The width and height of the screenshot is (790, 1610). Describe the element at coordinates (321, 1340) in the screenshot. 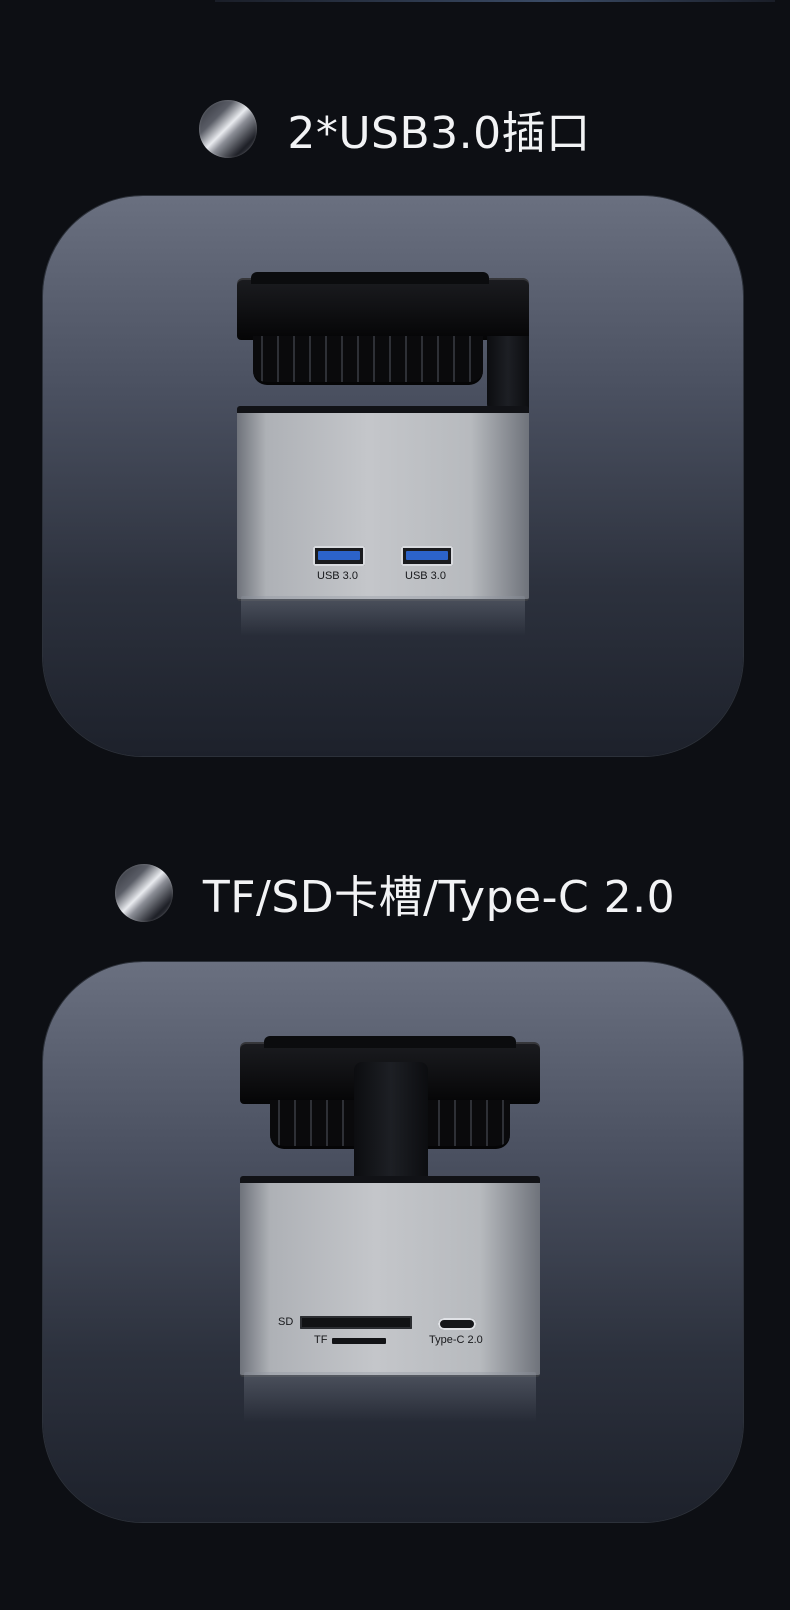

I see `tf-label: TF` at that location.